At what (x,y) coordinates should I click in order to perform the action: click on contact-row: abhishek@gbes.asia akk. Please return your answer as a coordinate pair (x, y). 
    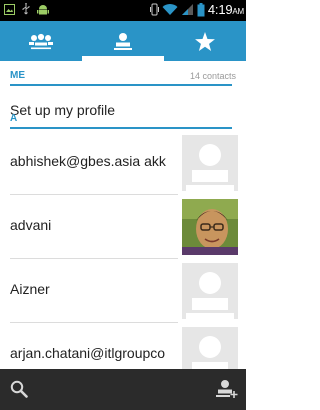
    Looking at the image, I should click on (123, 163).